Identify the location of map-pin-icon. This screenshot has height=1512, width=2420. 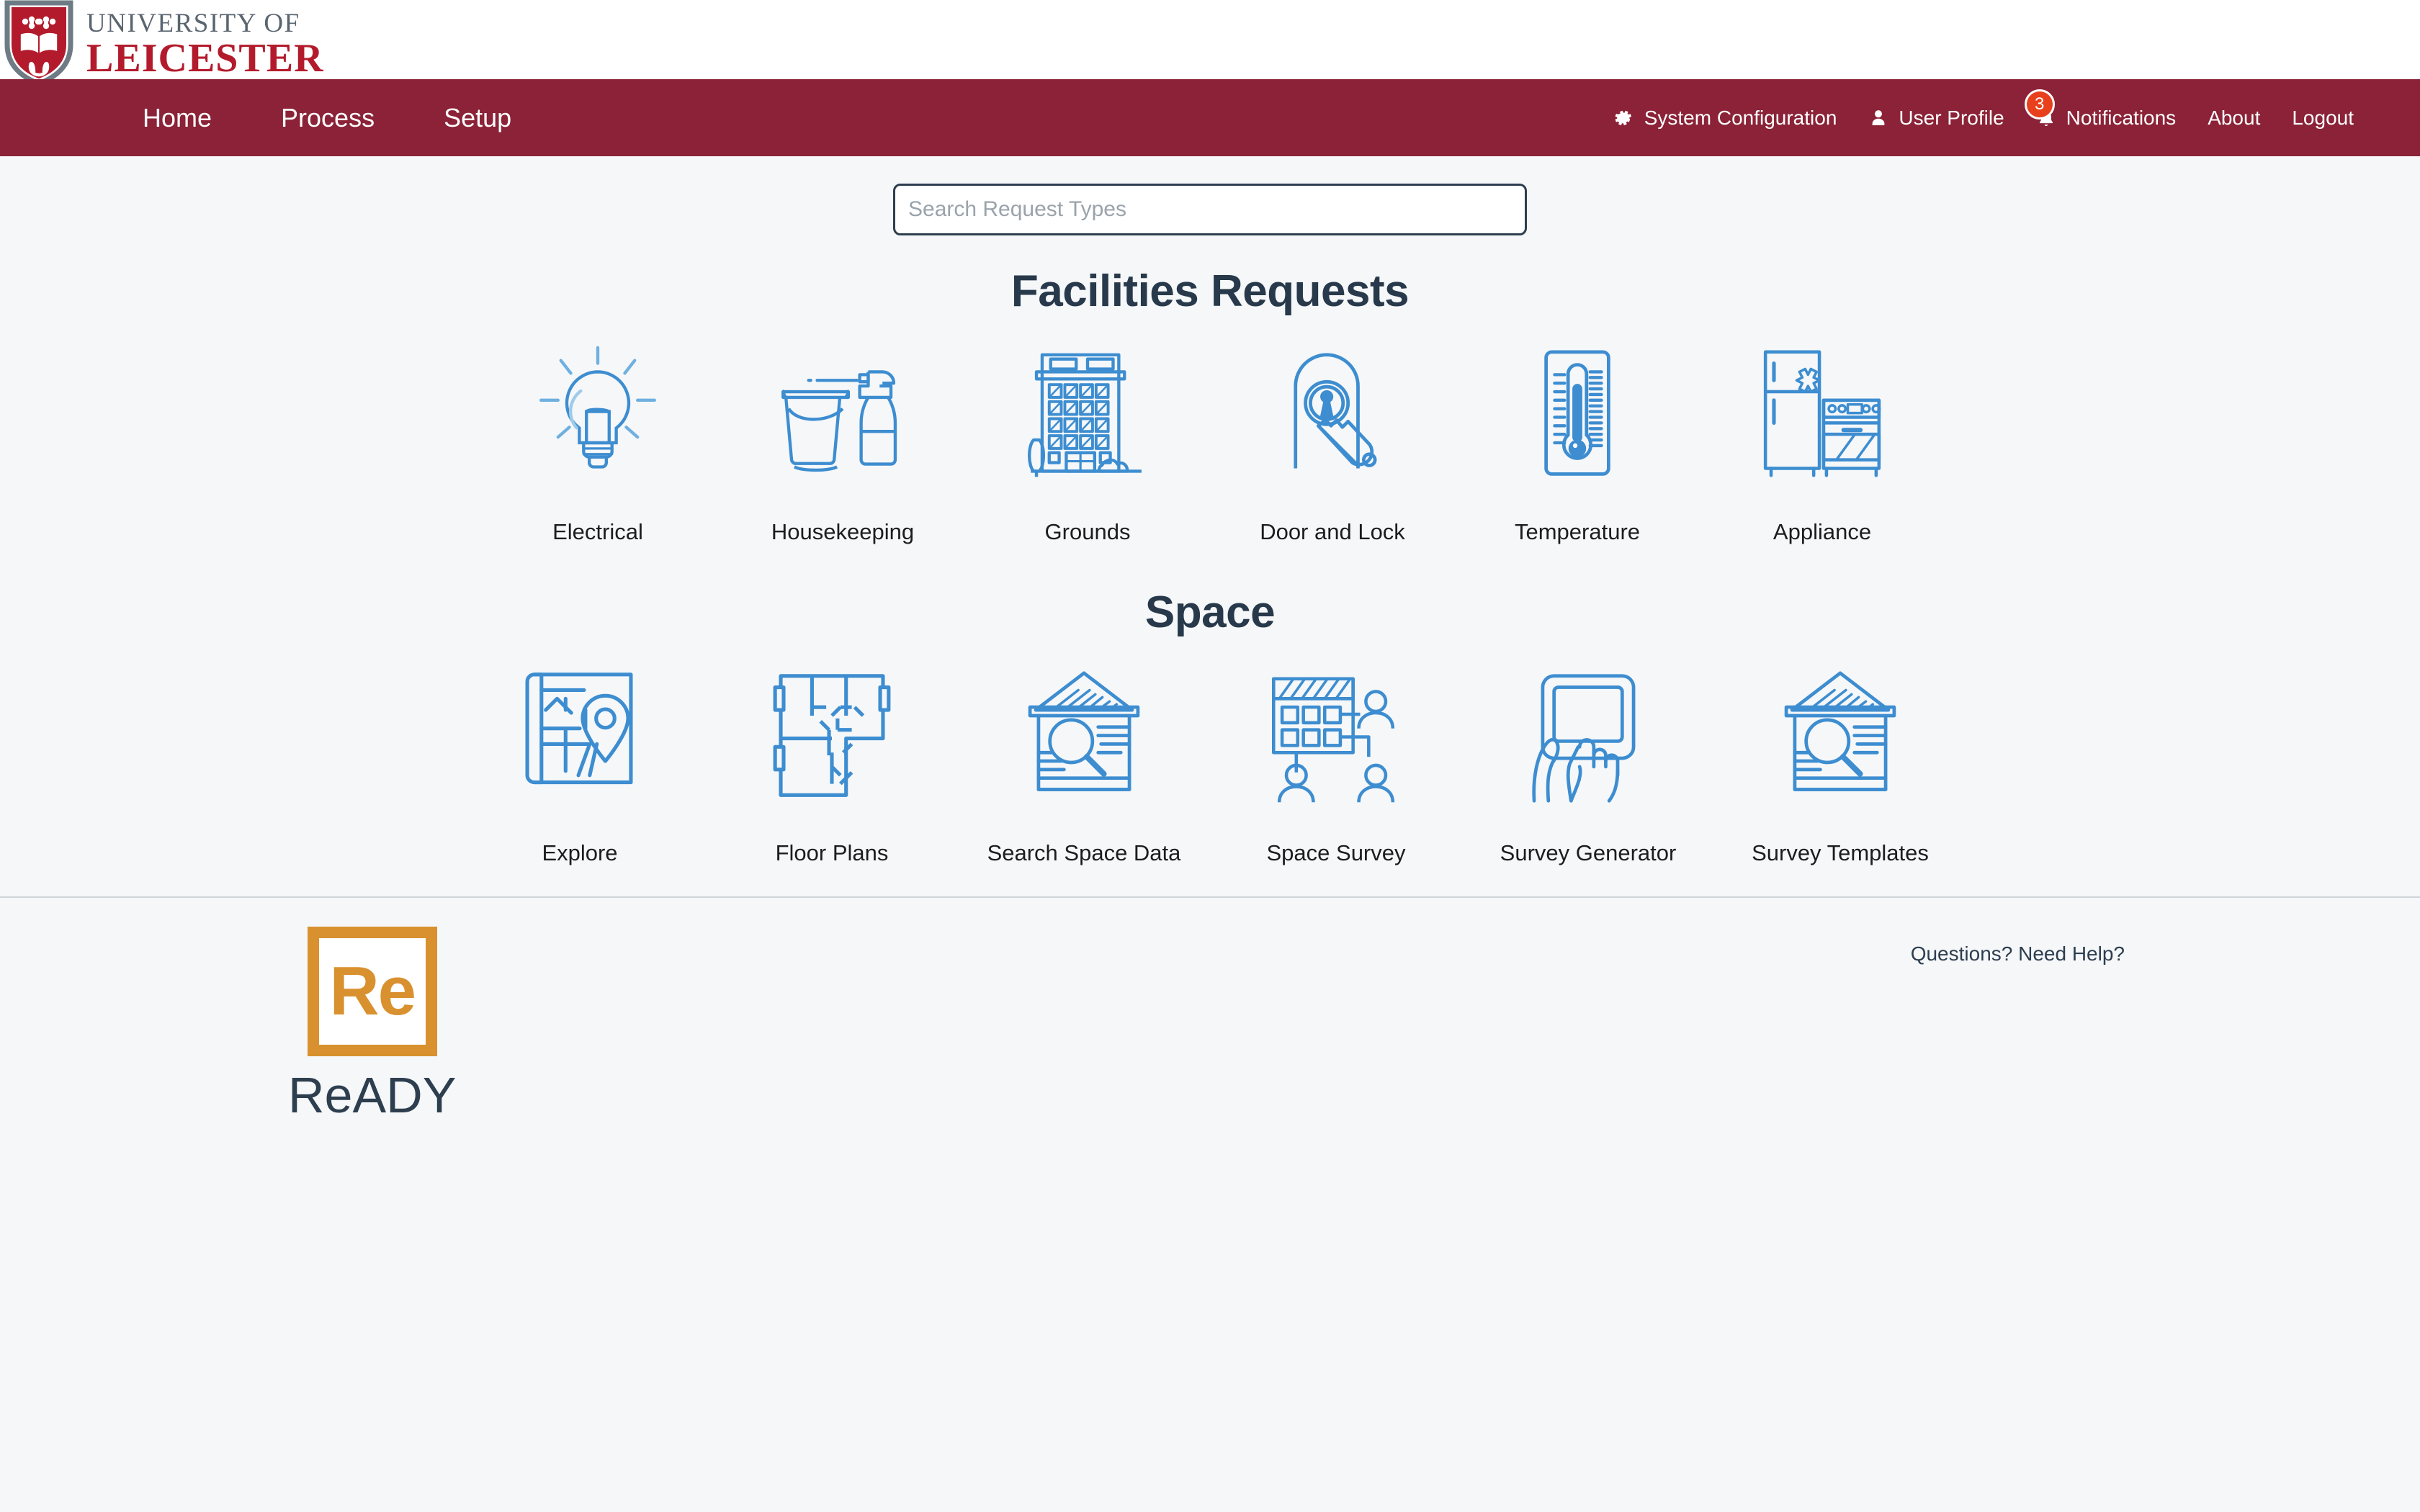
(580, 738).